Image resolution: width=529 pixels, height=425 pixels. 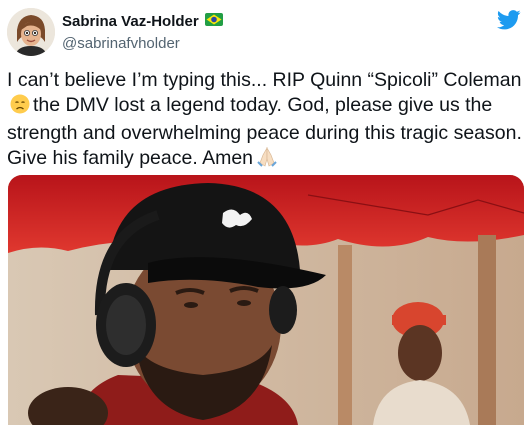 I want to click on author-name: Sabrina Vaz-Holder, so click(x=130, y=21).